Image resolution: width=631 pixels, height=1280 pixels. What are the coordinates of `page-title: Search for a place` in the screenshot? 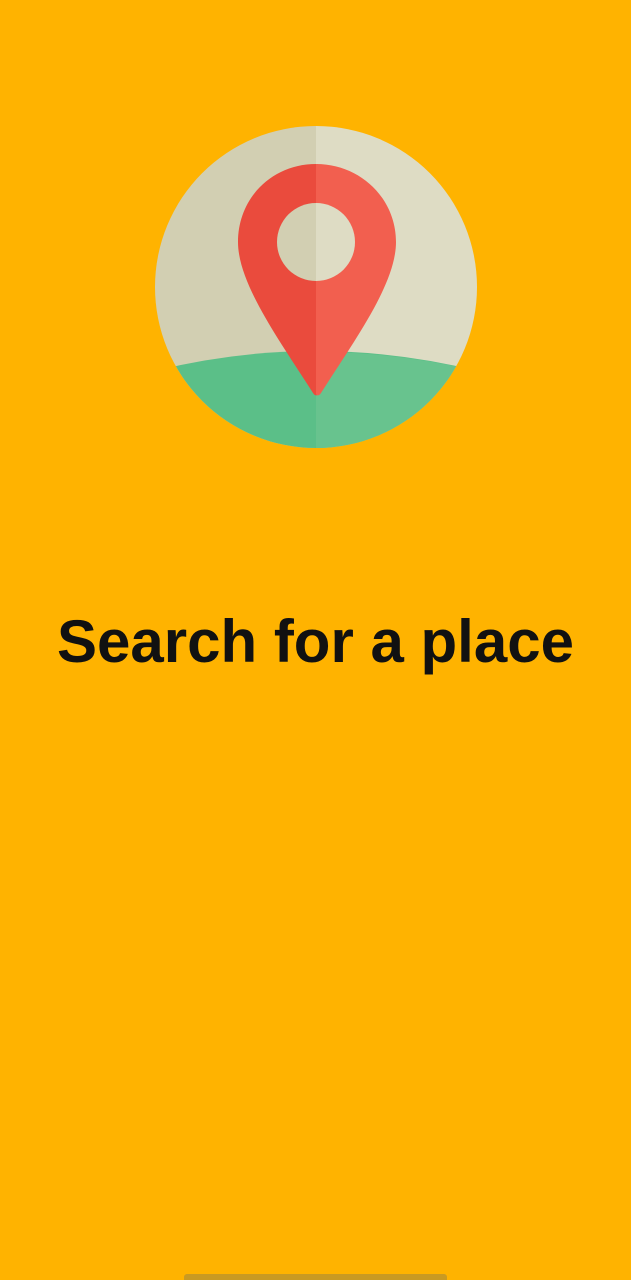 It's located at (315, 641).